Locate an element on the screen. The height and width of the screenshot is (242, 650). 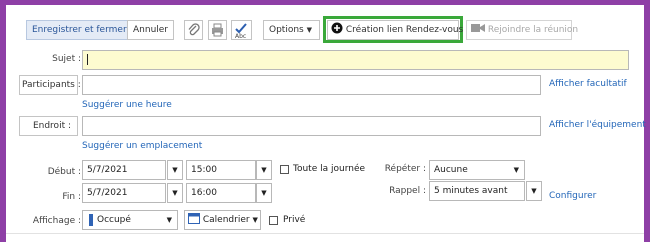
start-label: Début : is located at coordinates (64, 172).